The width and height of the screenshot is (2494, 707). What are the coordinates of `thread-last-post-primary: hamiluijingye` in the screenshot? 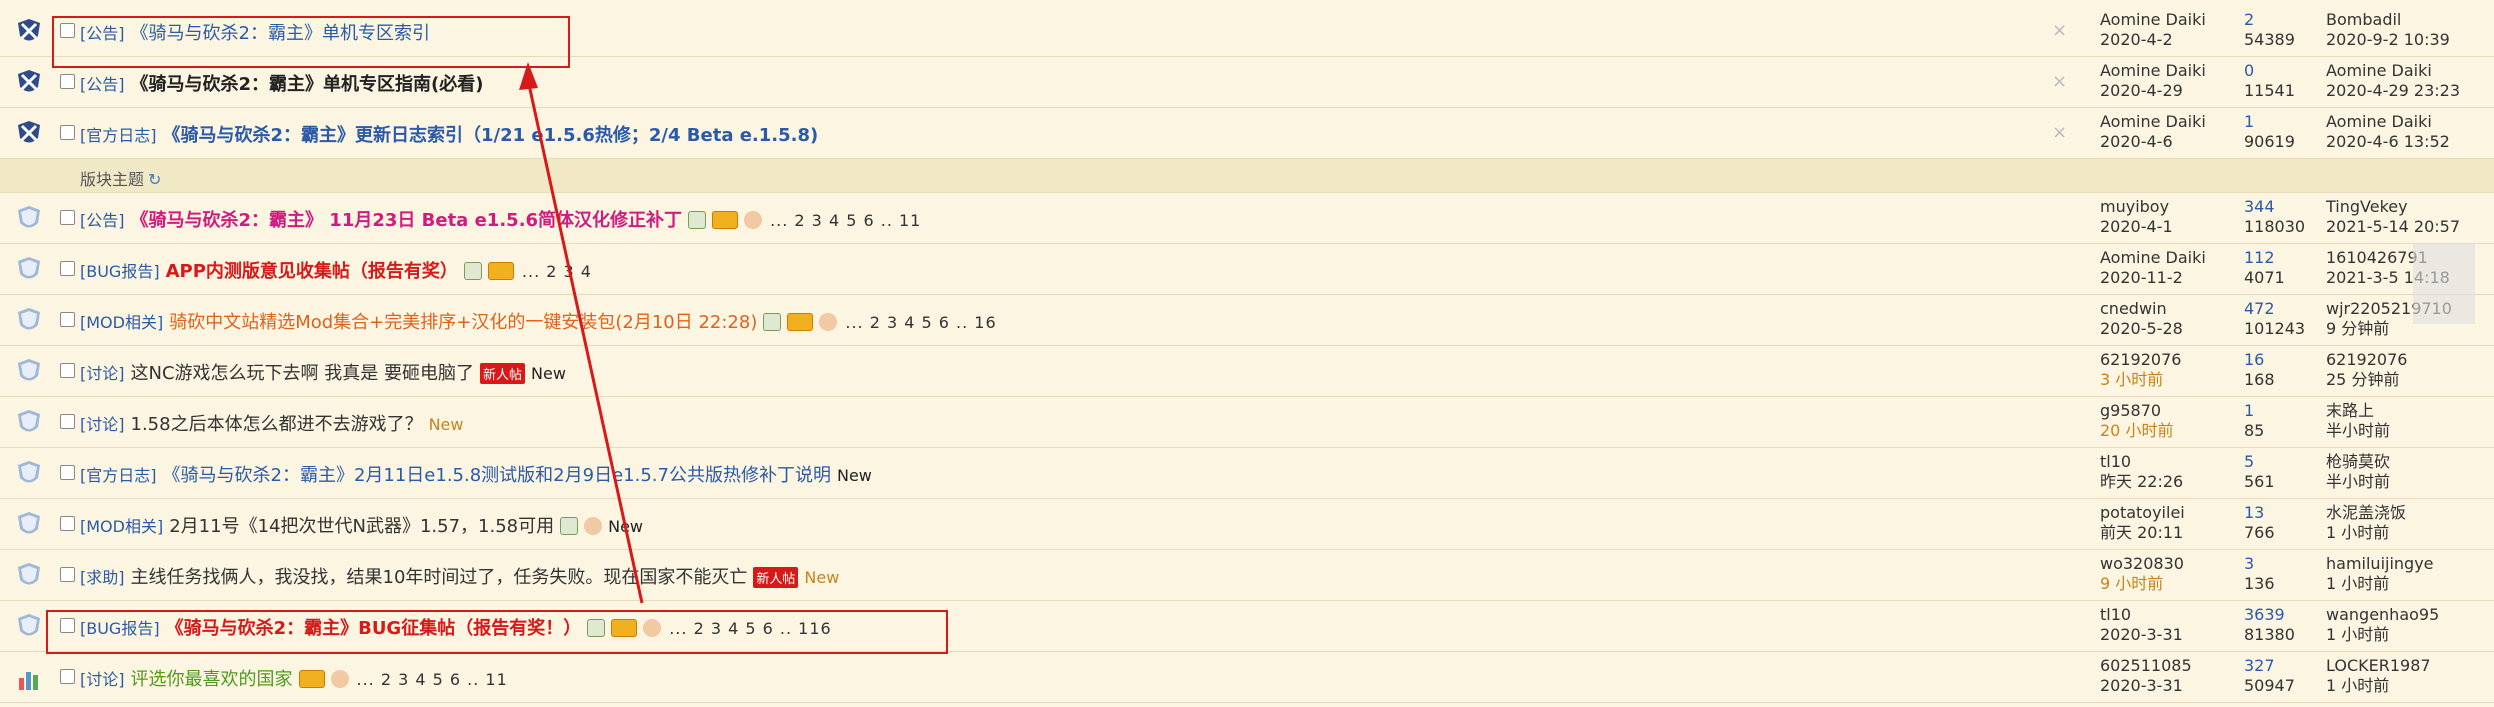 It's located at (2380, 564).